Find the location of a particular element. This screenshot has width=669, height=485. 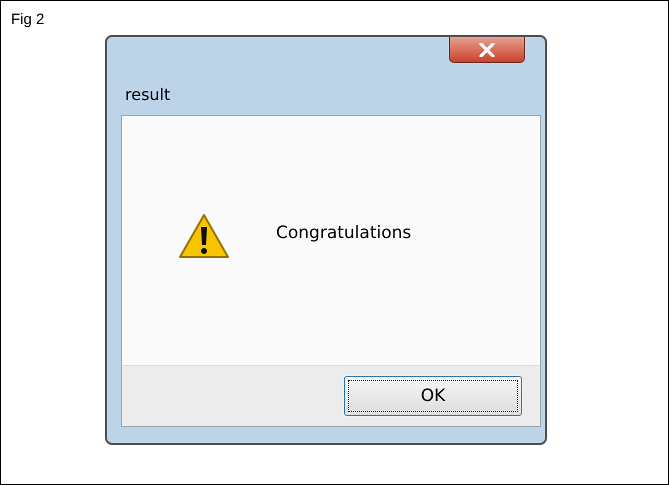

window-title: result is located at coordinates (147, 94).